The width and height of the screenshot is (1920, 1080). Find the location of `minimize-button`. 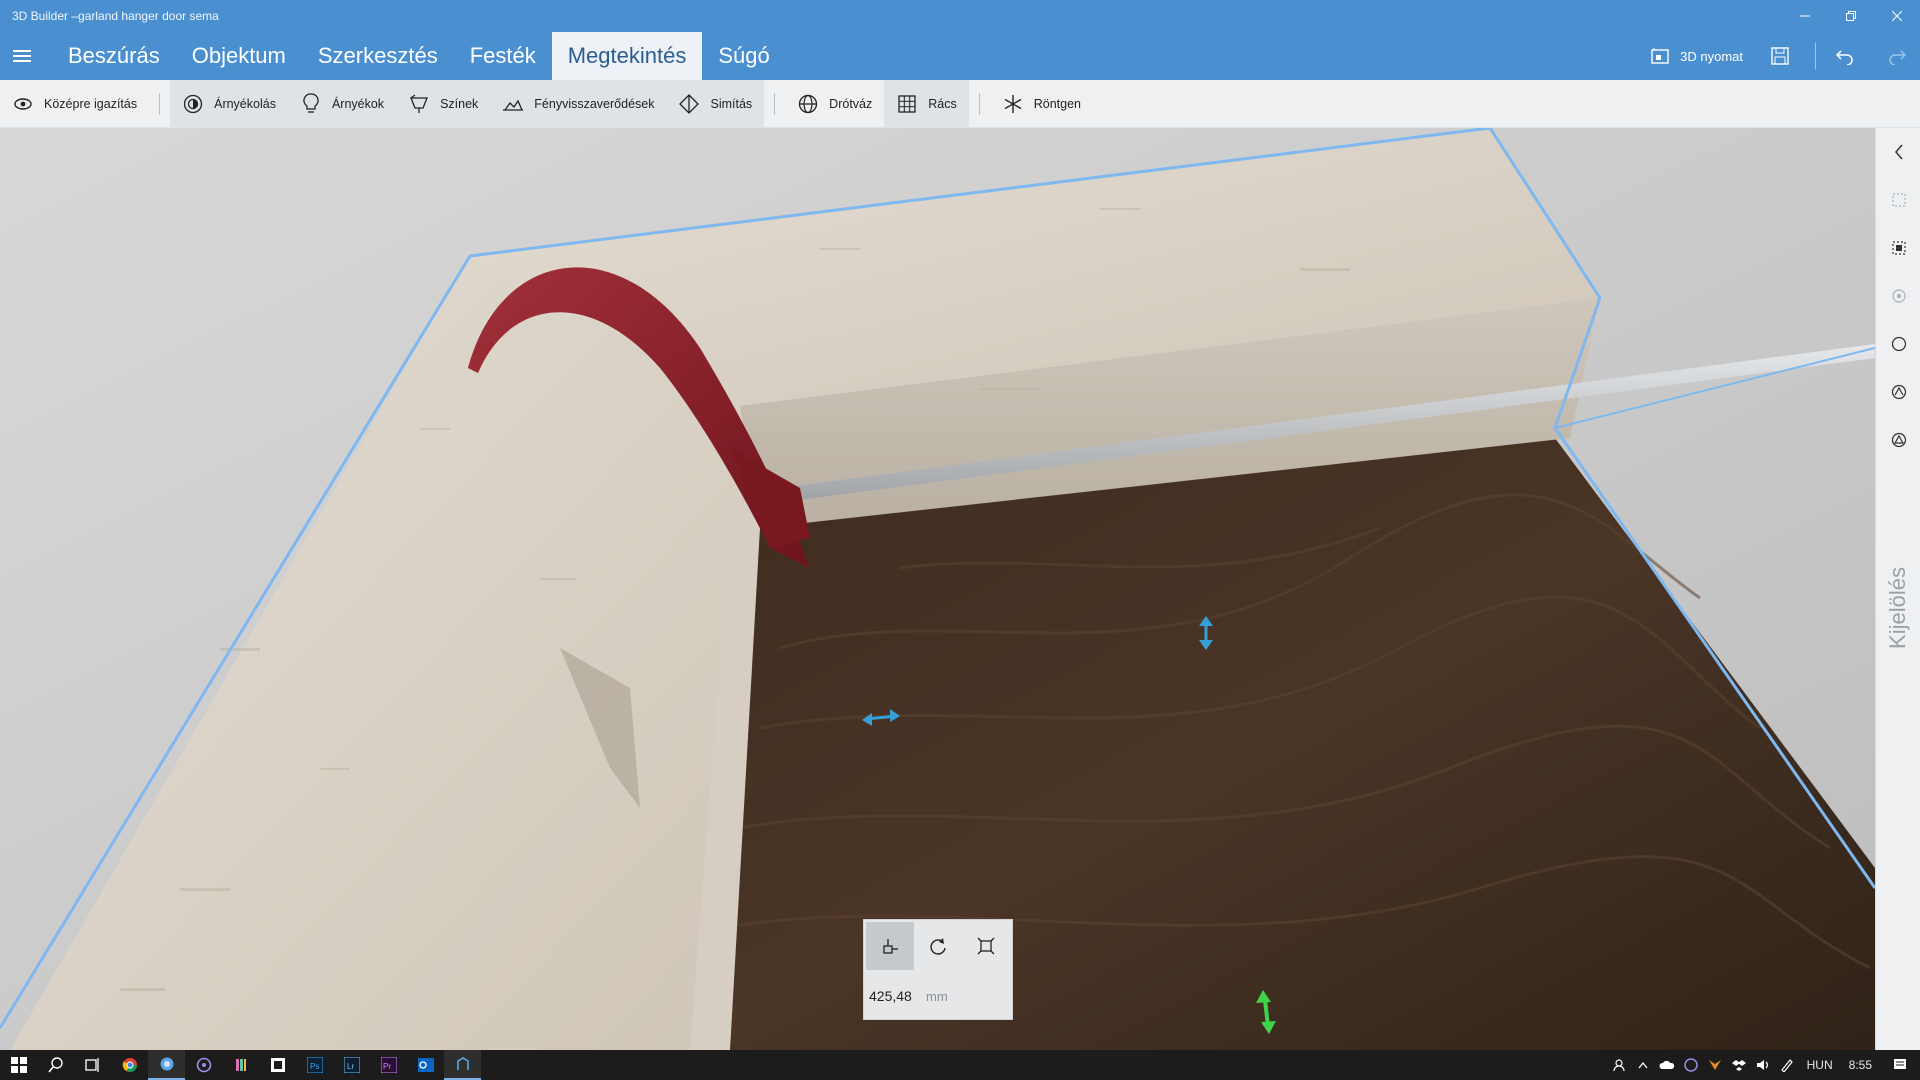

minimize-button is located at coordinates (1805, 16).